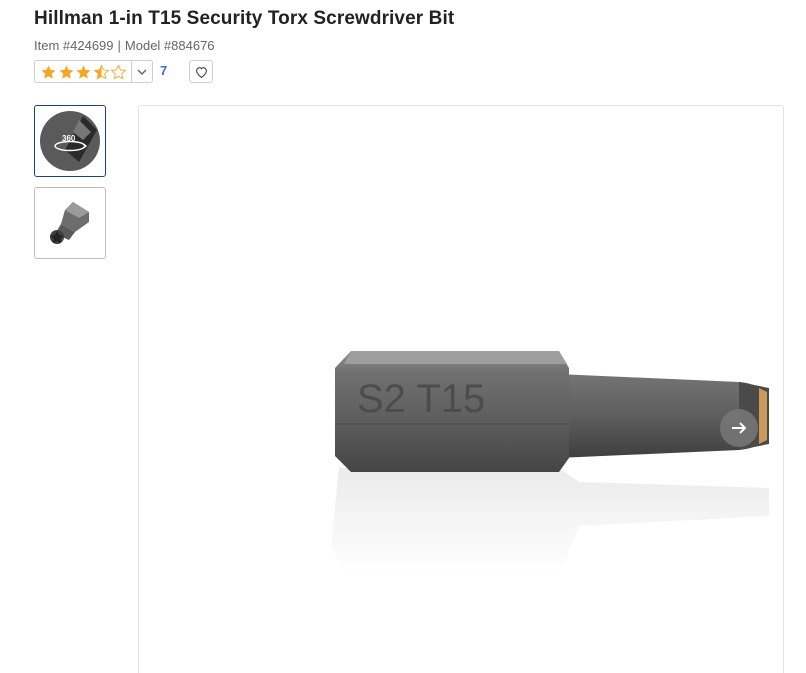 Image resolution: width=806 pixels, height=673 pixels. I want to click on chevron-down-icon, so click(142, 72).